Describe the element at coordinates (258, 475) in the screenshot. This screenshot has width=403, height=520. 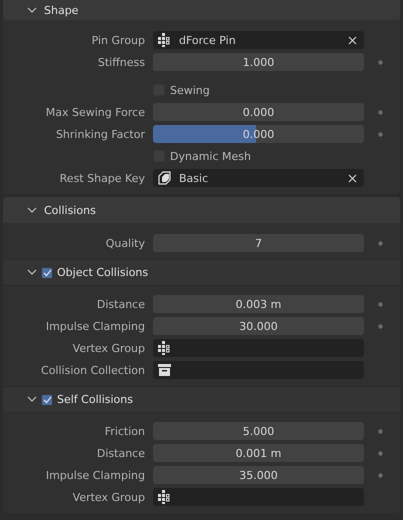
I see `number-field: 35.000` at that location.